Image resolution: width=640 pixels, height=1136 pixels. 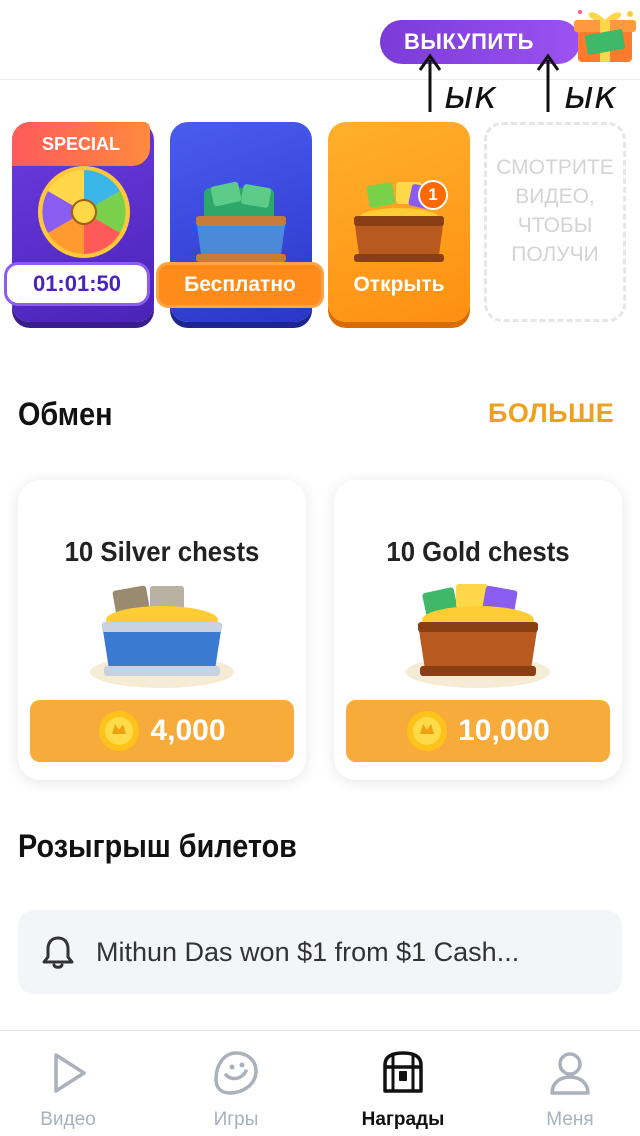 I want to click on watch-video-text: СМОТРИТЕ ВИДЕО, ЧТОБЫ ПОЛУЧИ, so click(x=555, y=211).